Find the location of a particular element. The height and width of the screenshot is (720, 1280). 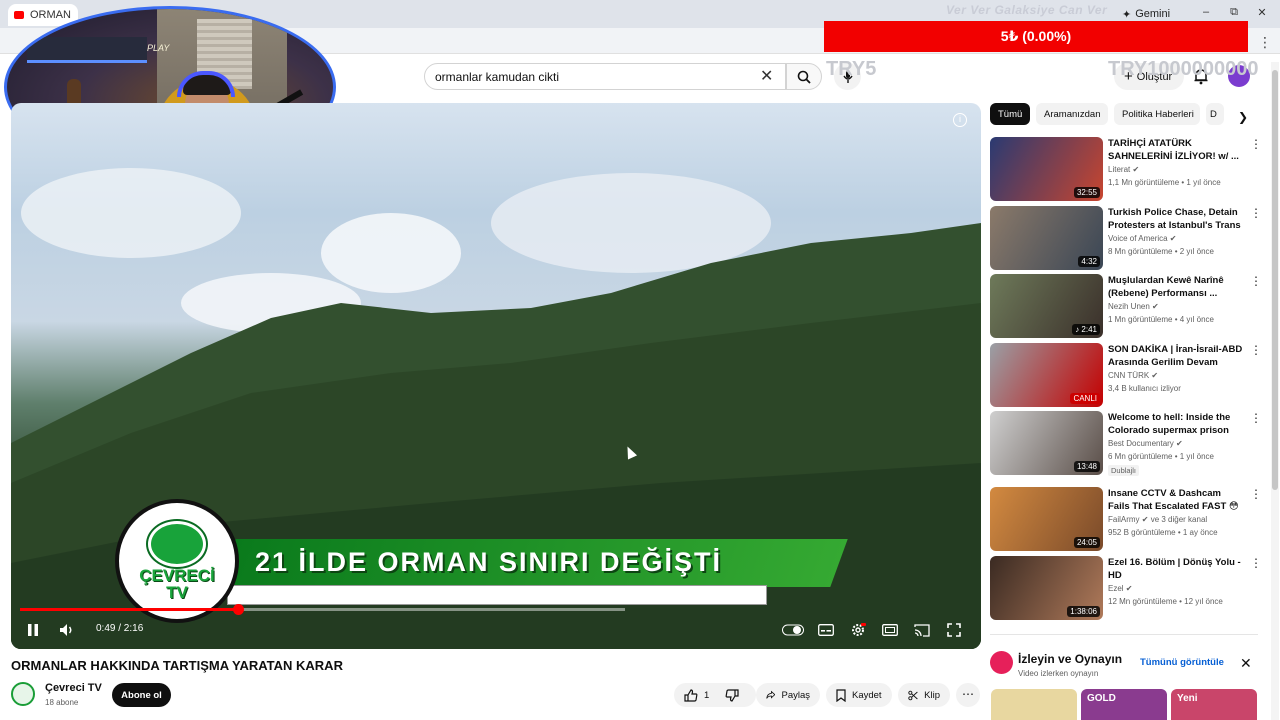

cast-icon is located at coordinates (922, 630).